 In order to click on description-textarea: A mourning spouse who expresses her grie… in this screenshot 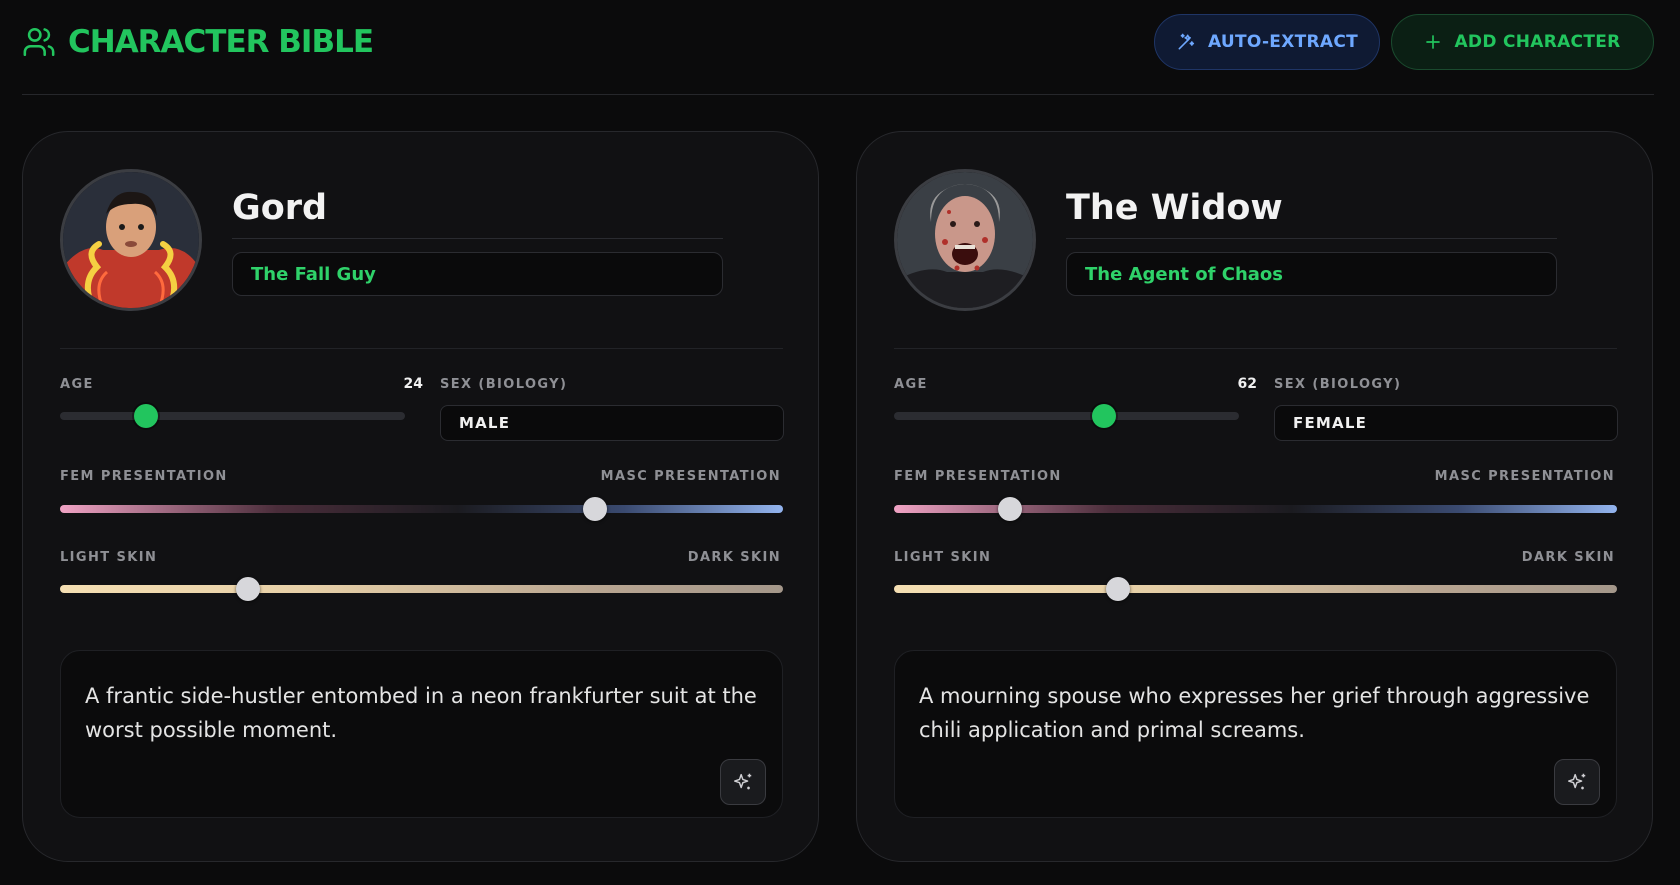, I will do `click(1255, 734)`.